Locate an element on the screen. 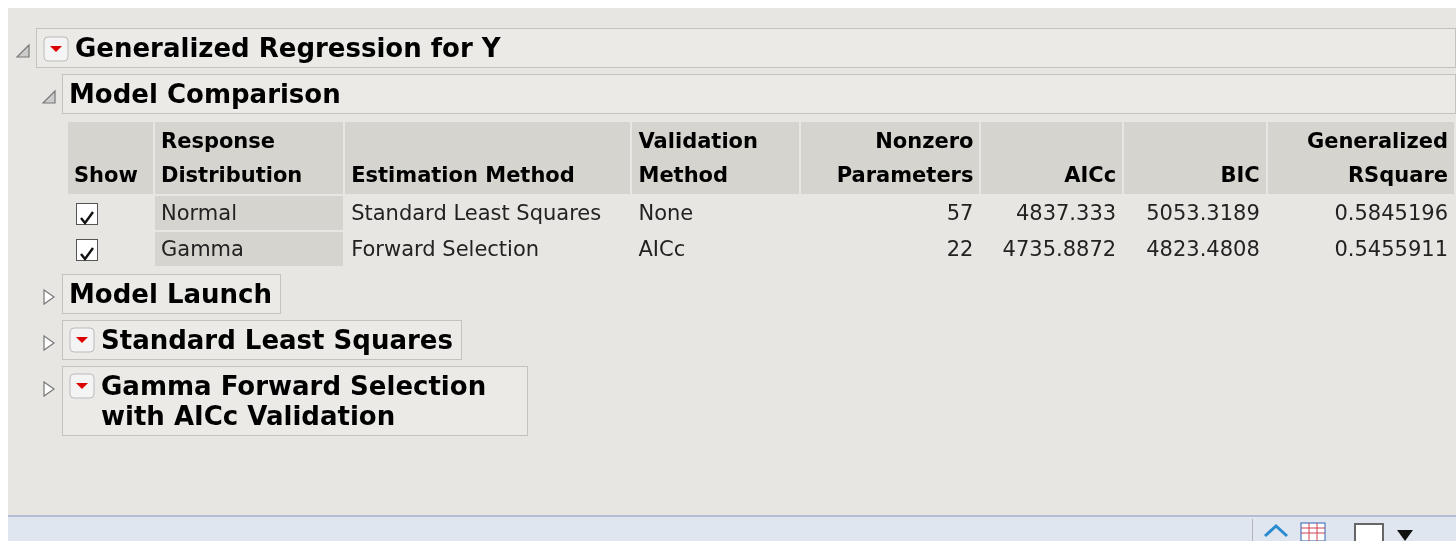 The image size is (1456, 541). section-header: Gamma Forward Selection with AICc Validation is located at coordinates (295, 401).